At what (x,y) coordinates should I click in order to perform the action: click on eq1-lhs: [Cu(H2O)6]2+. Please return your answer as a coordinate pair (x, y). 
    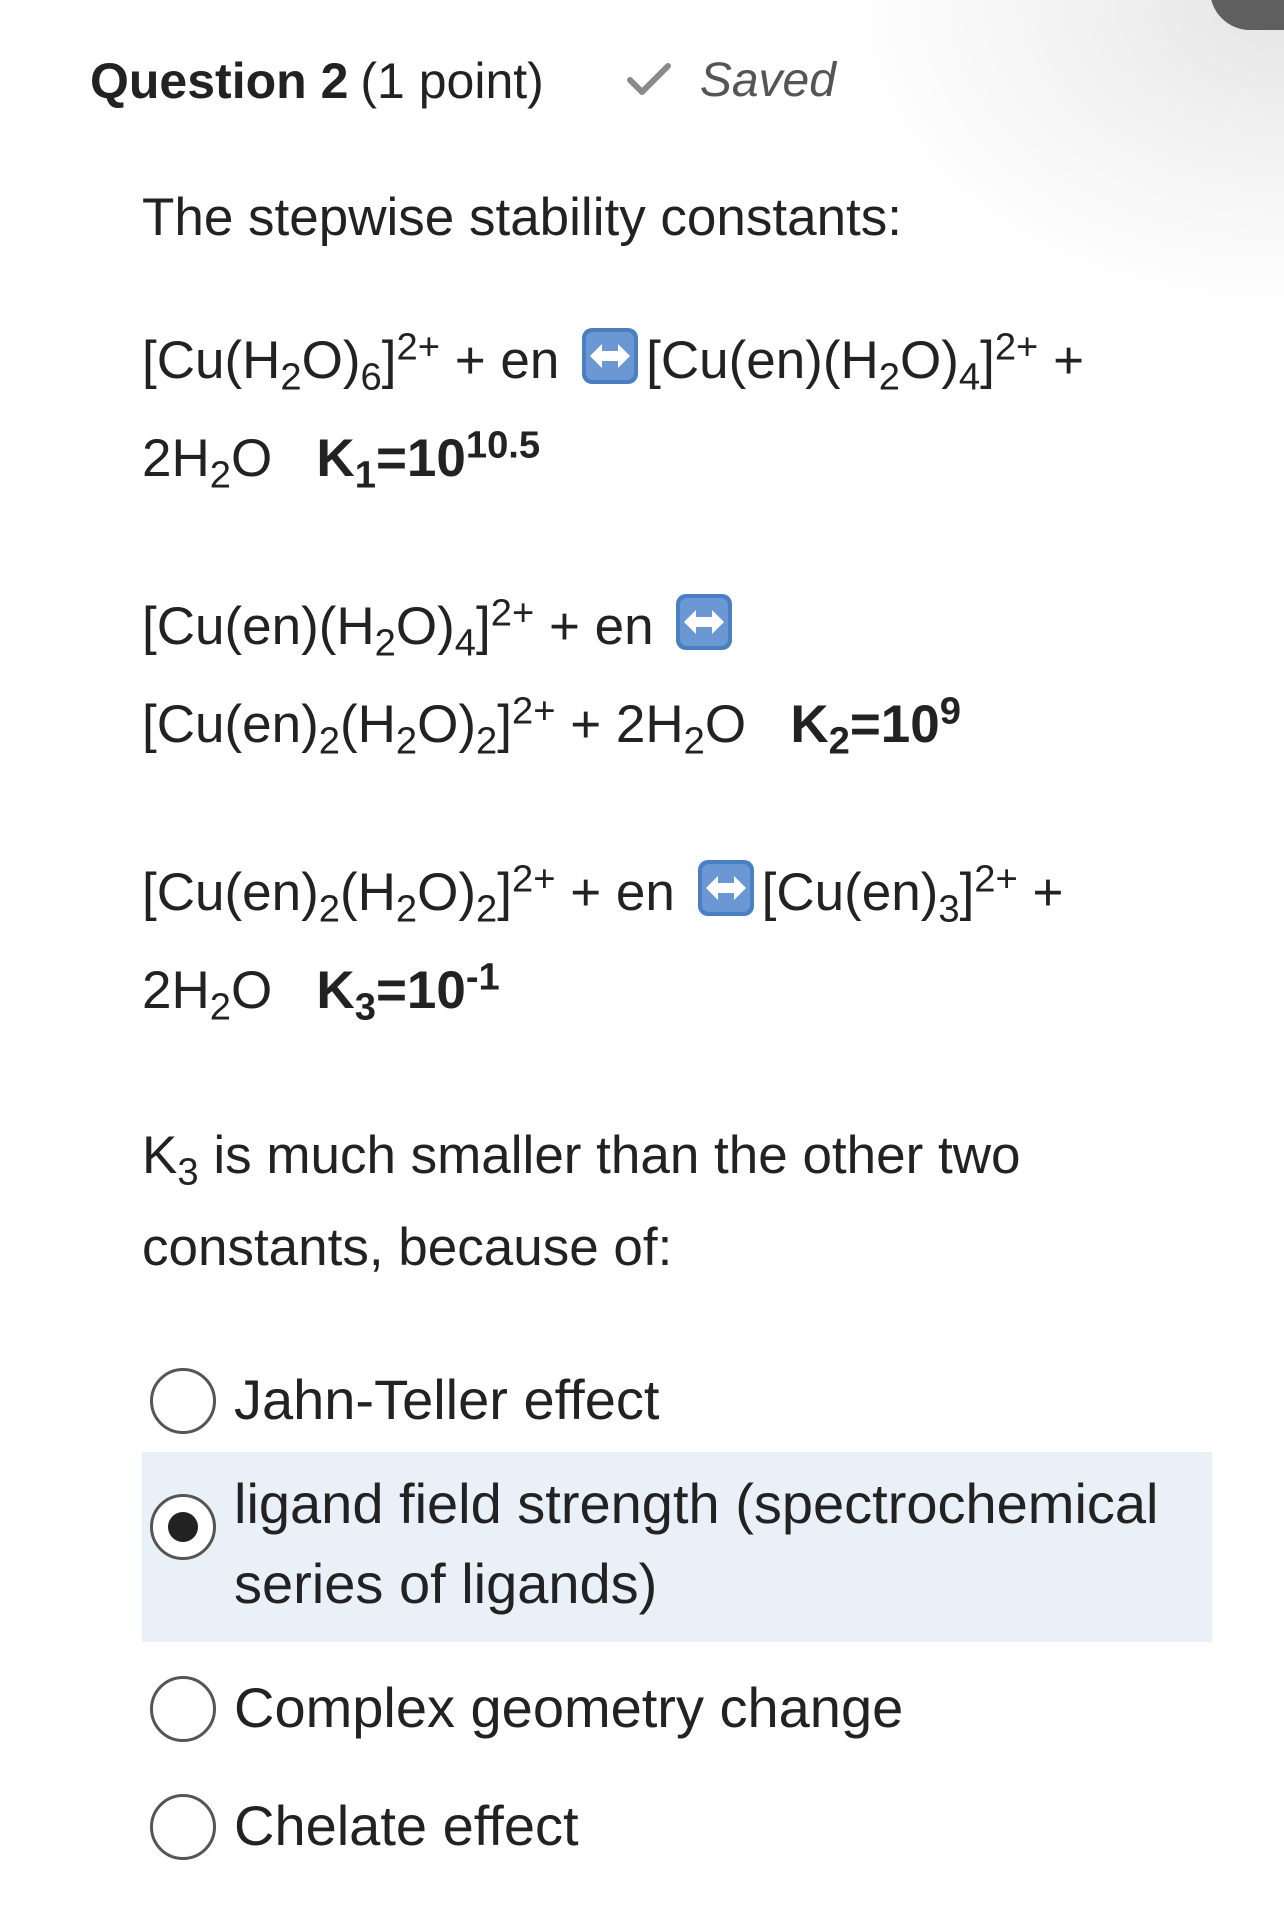
    Looking at the image, I should click on (291, 362).